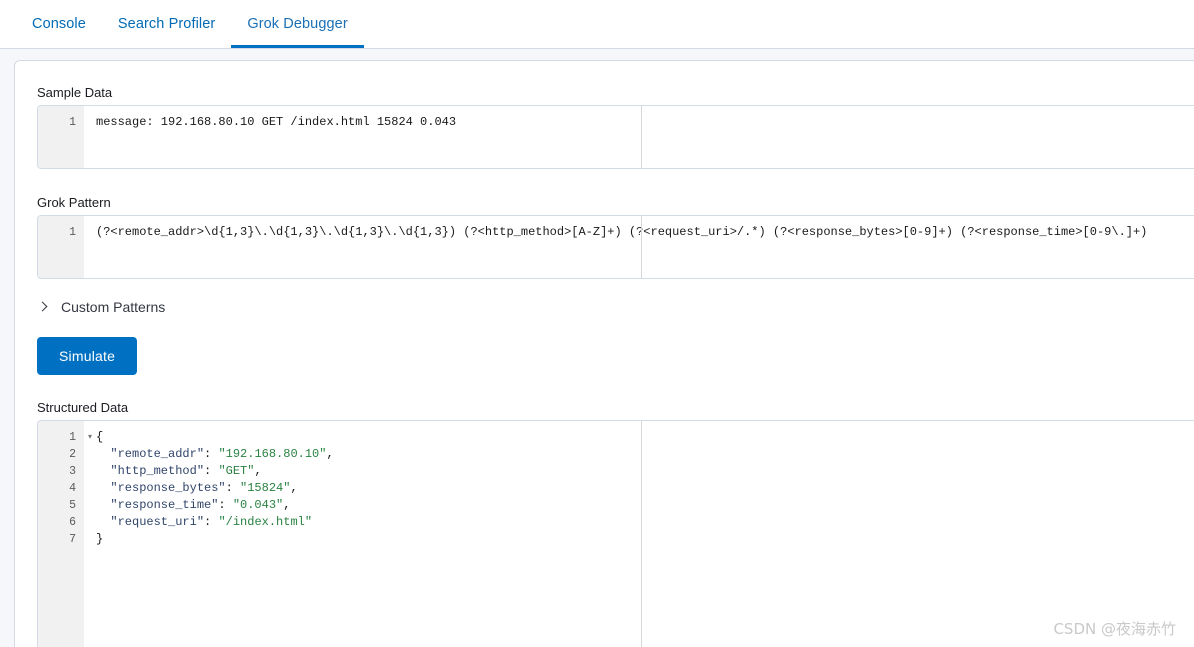 The height and width of the screenshot is (647, 1194). Describe the element at coordinates (150, 454) in the screenshot. I see `token-key: "remote_addr"` at that location.